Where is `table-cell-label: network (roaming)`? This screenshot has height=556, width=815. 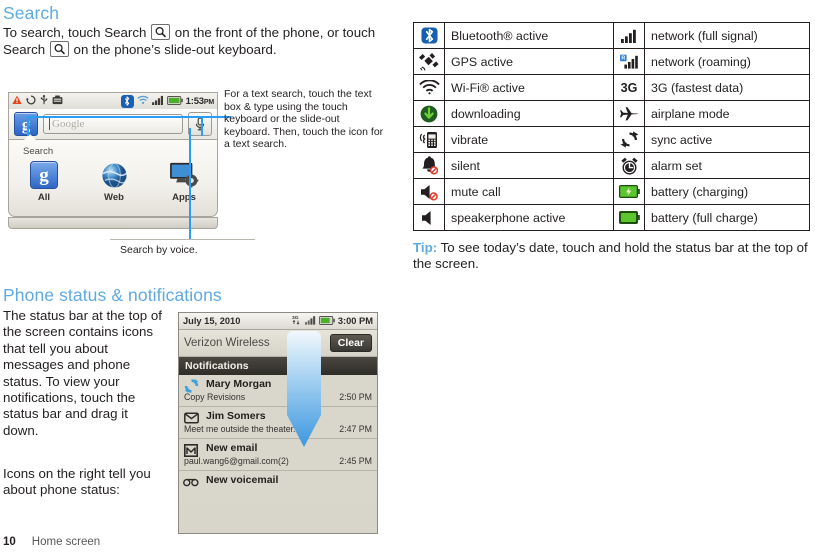 table-cell-label: network (roaming) is located at coordinates (727, 61).